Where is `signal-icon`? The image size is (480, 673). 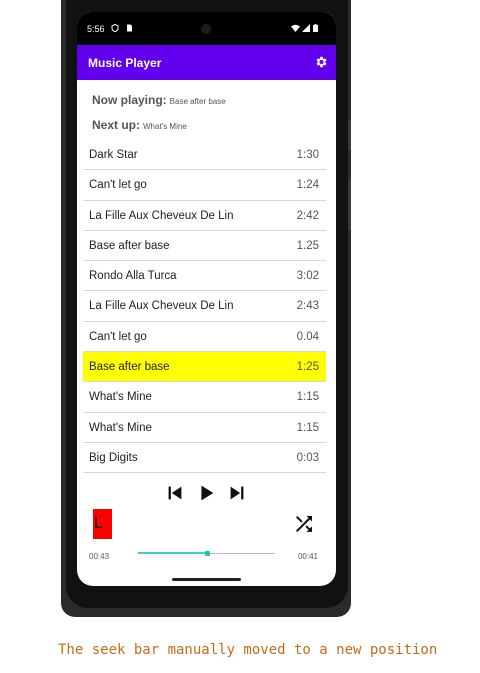 signal-icon is located at coordinates (306, 28).